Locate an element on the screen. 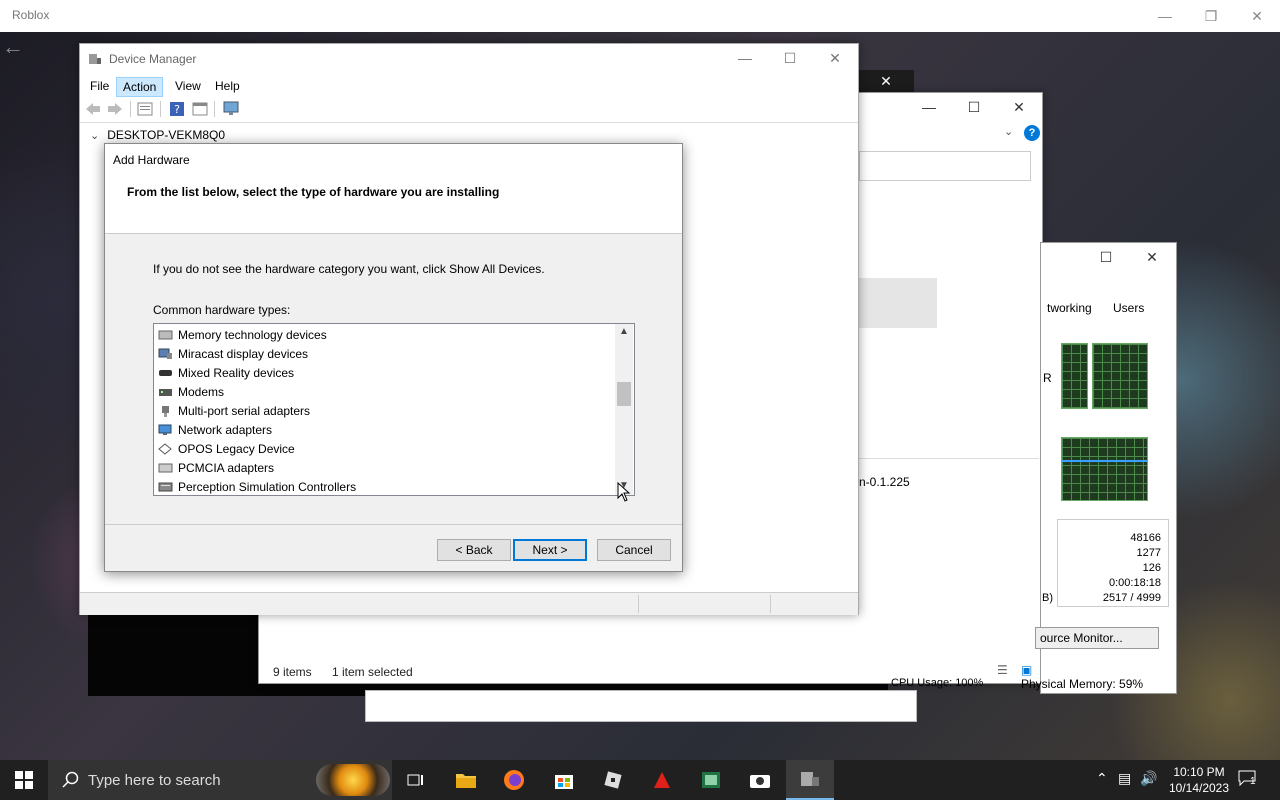  stat-threads: 1277 is located at coordinates (1148, 553).